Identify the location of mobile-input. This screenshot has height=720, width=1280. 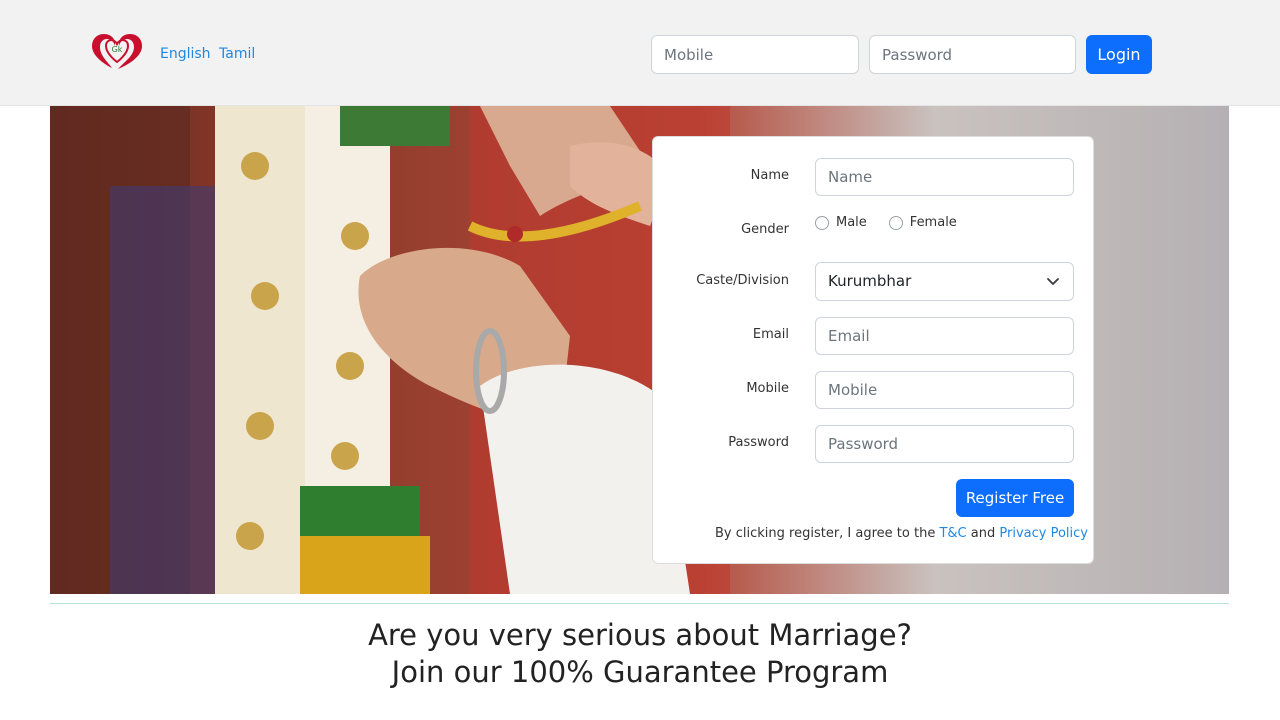
(944, 390).